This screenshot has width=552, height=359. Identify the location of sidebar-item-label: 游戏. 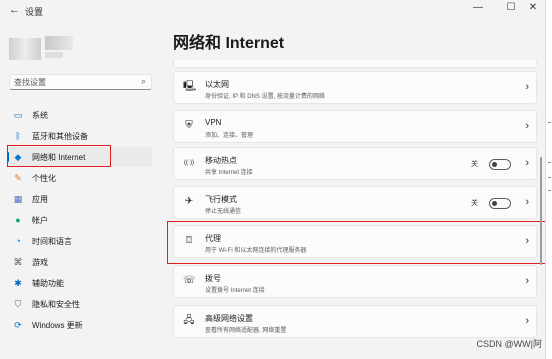
(40, 262).